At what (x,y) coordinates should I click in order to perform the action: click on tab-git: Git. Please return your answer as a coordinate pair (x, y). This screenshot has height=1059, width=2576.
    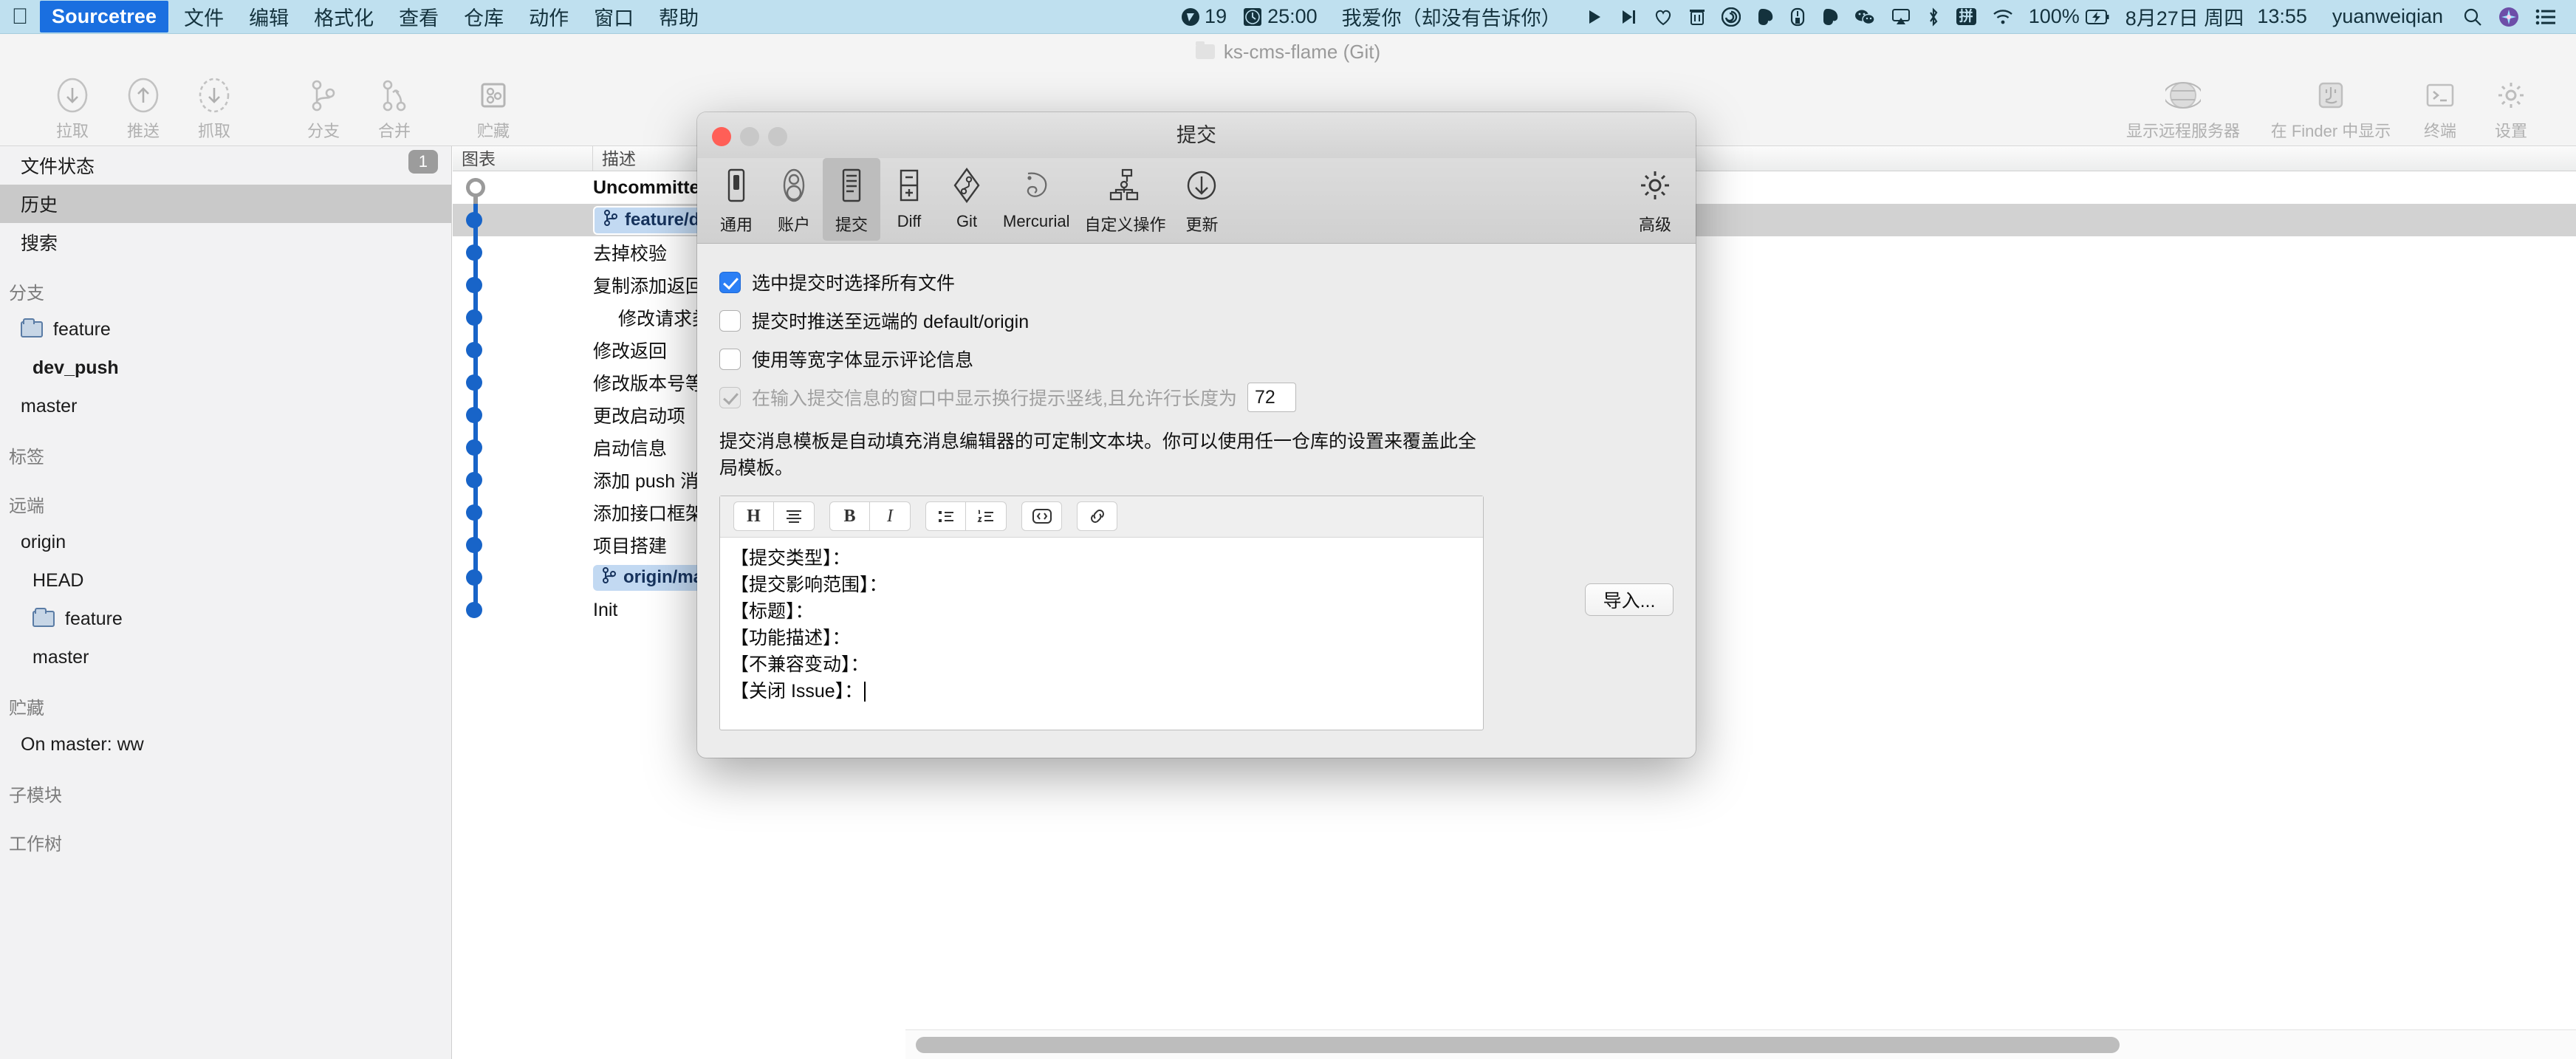
    Looking at the image, I should click on (967, 199).